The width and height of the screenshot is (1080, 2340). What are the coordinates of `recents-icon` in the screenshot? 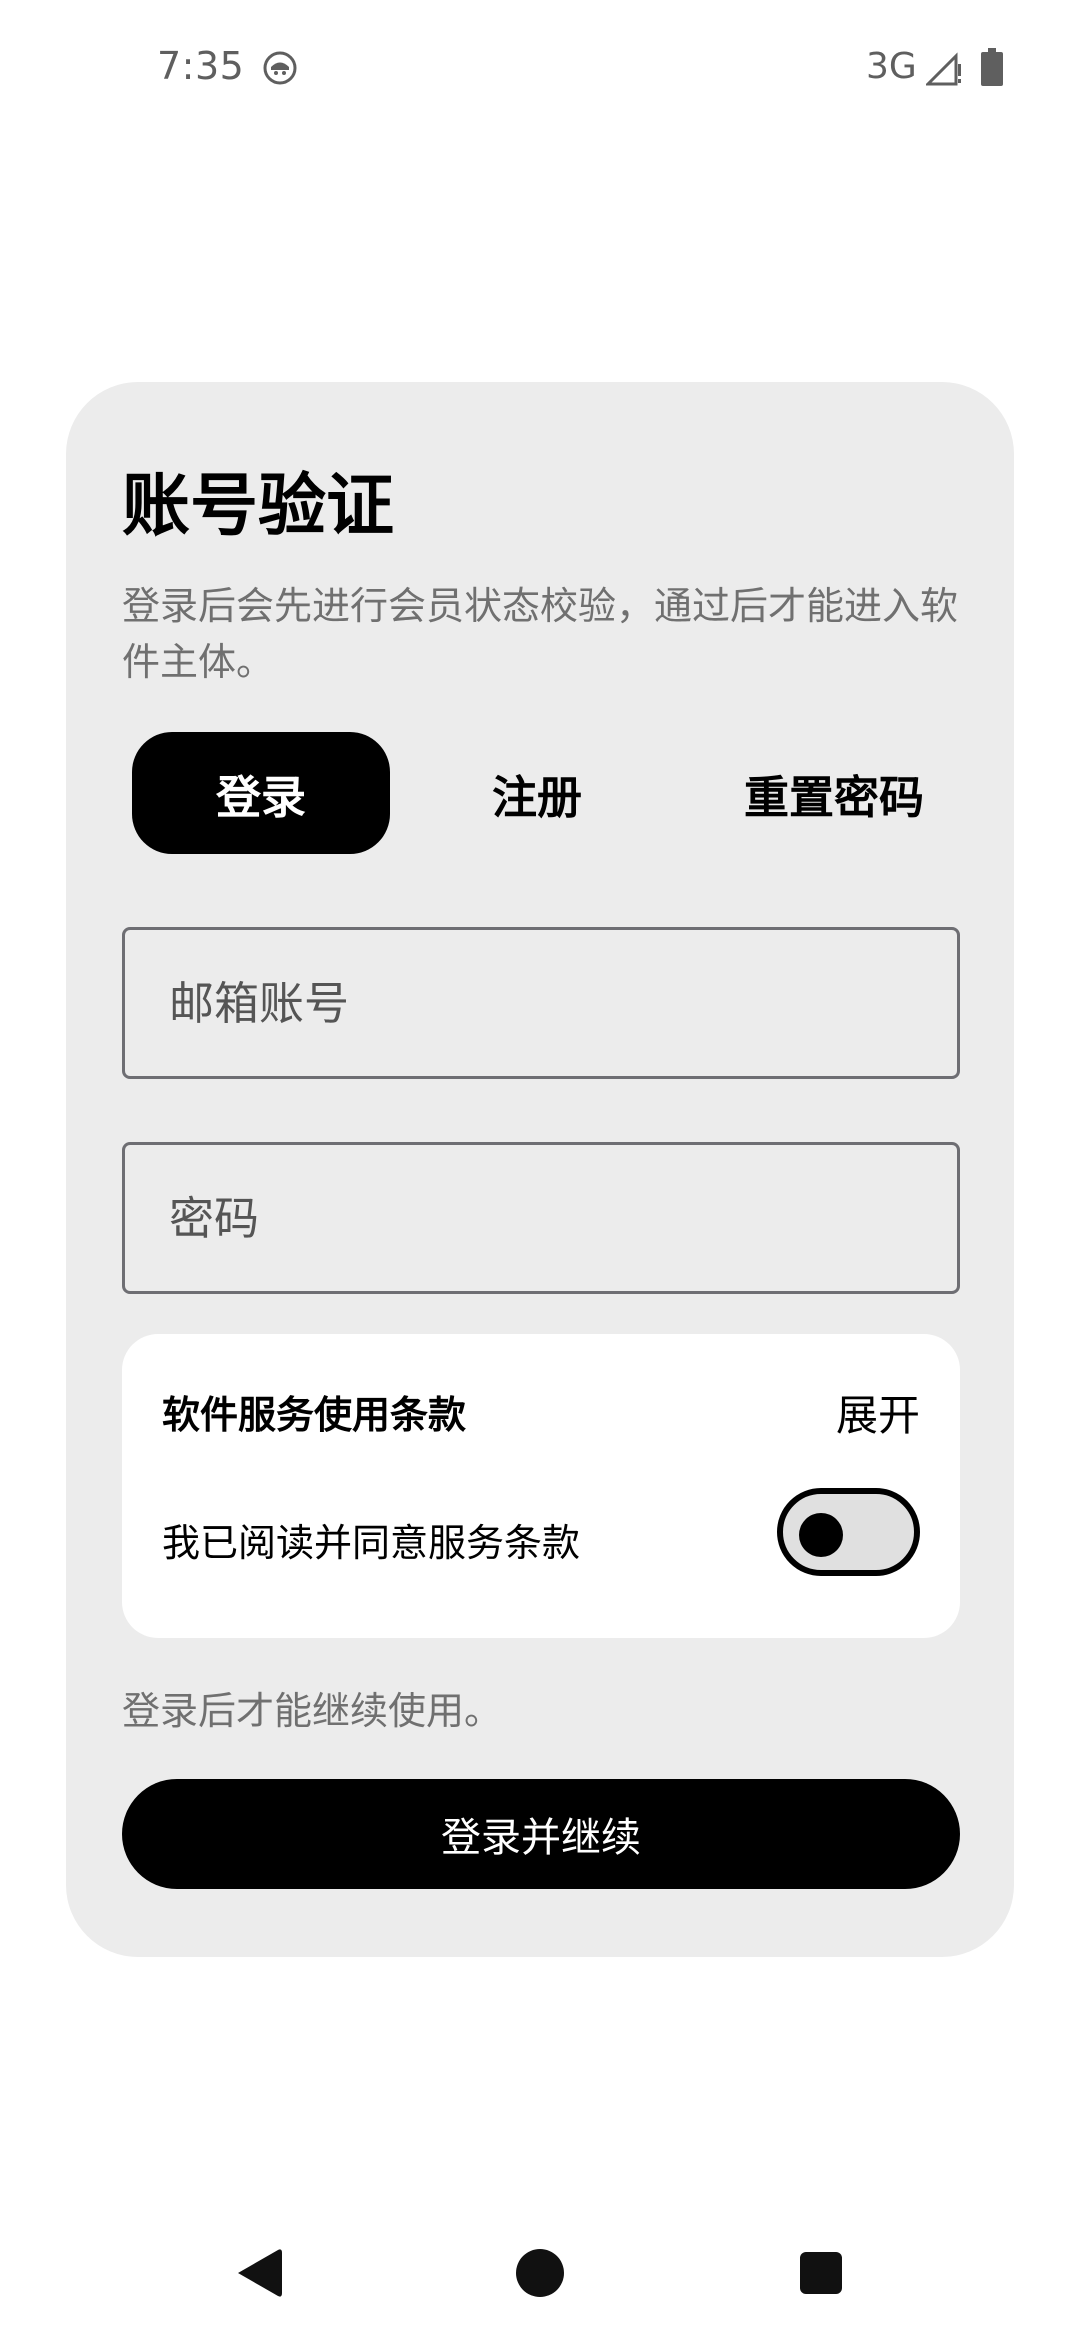 It's located at (821, 2273).